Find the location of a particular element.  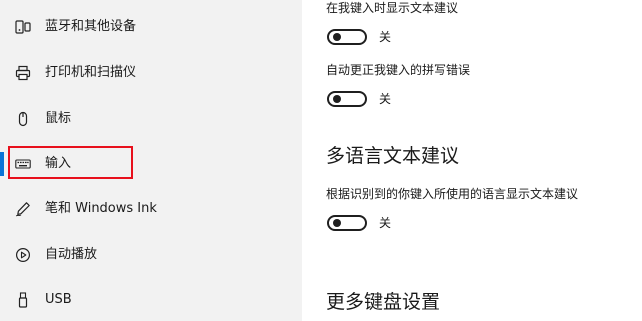

sidebar-item-pen: 笔和 Windows Ink is located at coordinates (151, 210).